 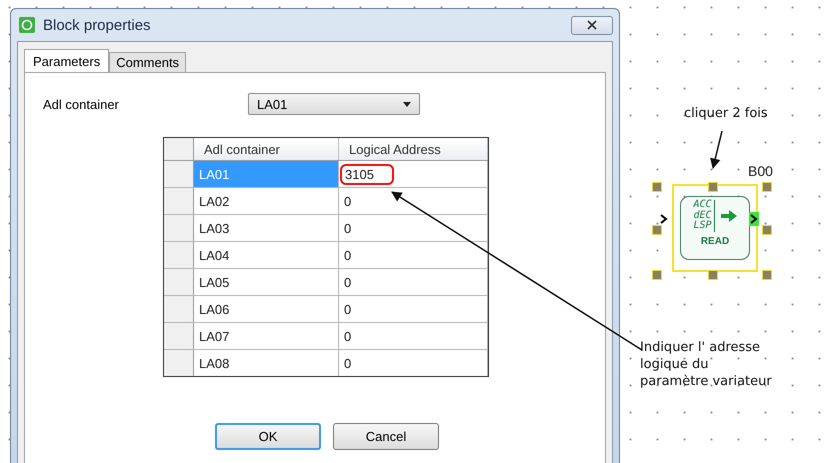 I want to click on block-caption: READ, so click(x=715, y=241).